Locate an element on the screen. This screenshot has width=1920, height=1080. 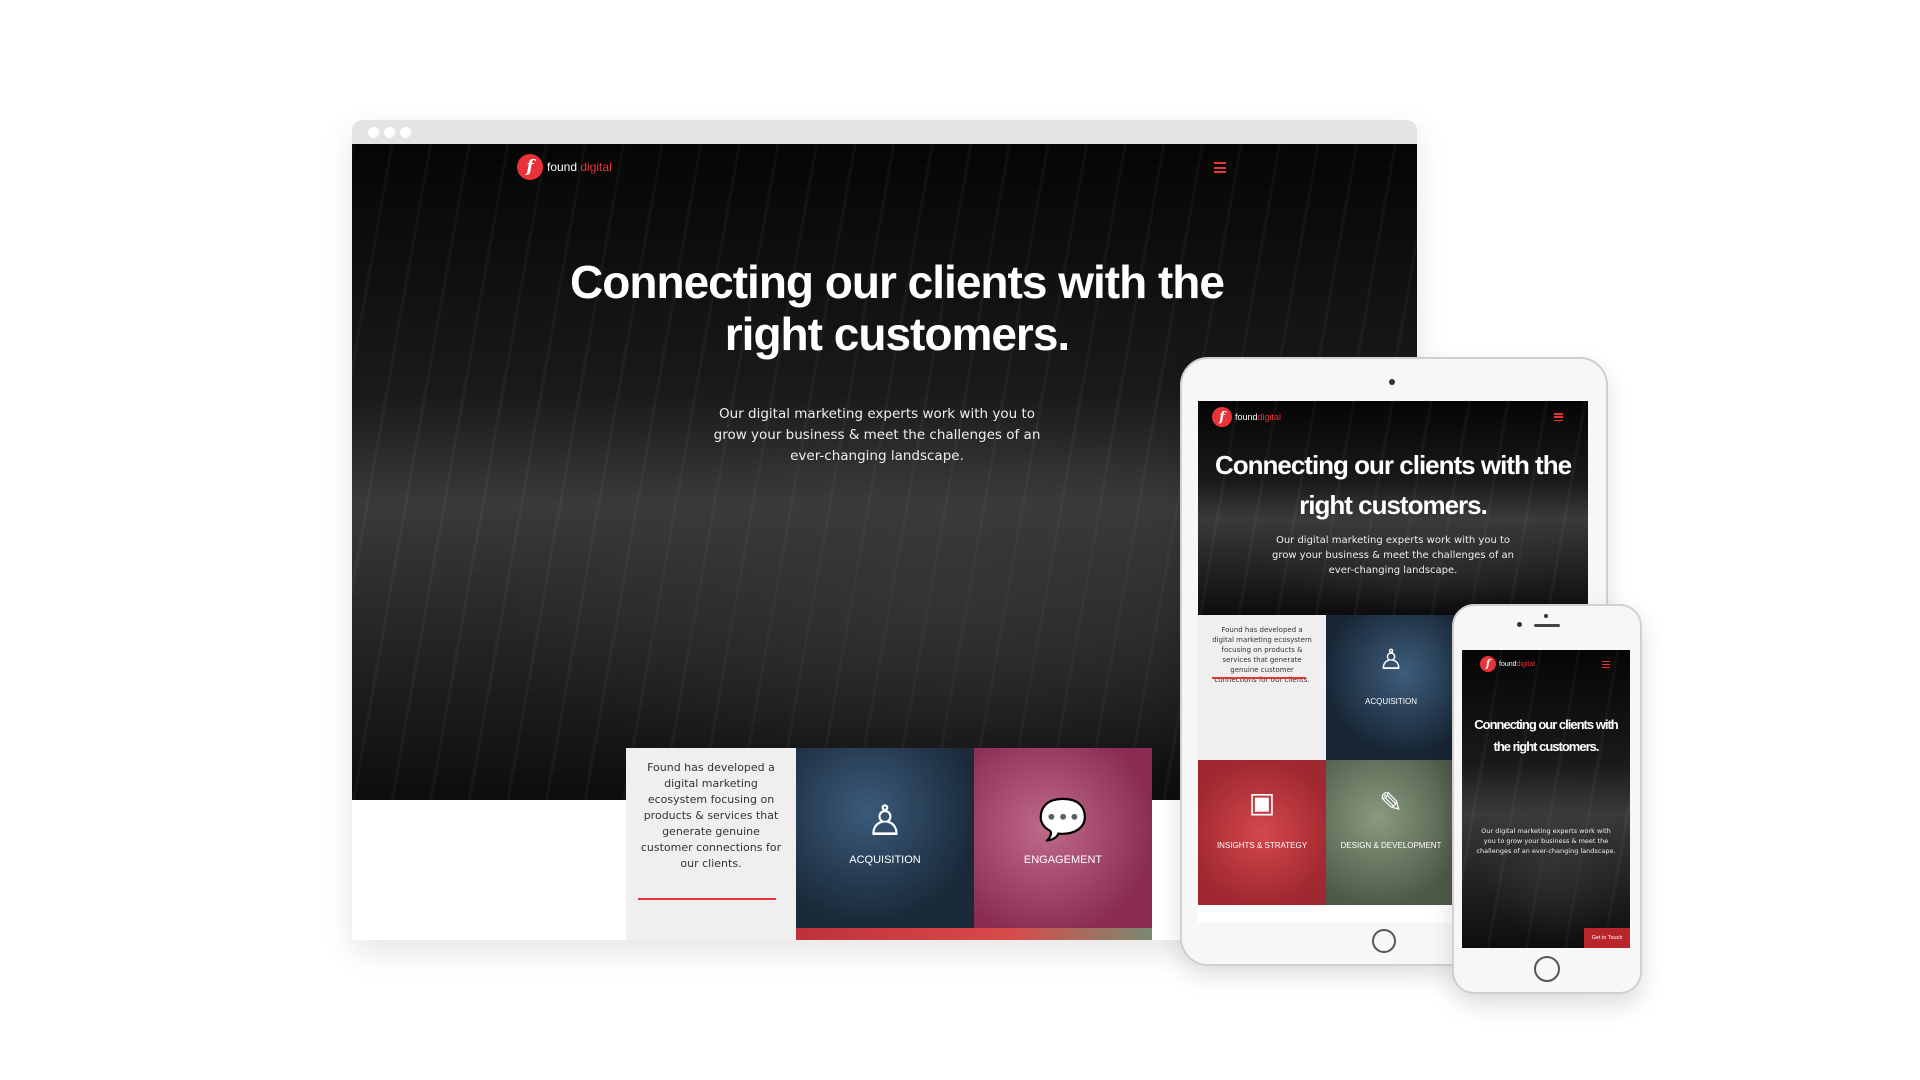
pencil-edit-icon: ✎ is located at coordinates (1391, 802).